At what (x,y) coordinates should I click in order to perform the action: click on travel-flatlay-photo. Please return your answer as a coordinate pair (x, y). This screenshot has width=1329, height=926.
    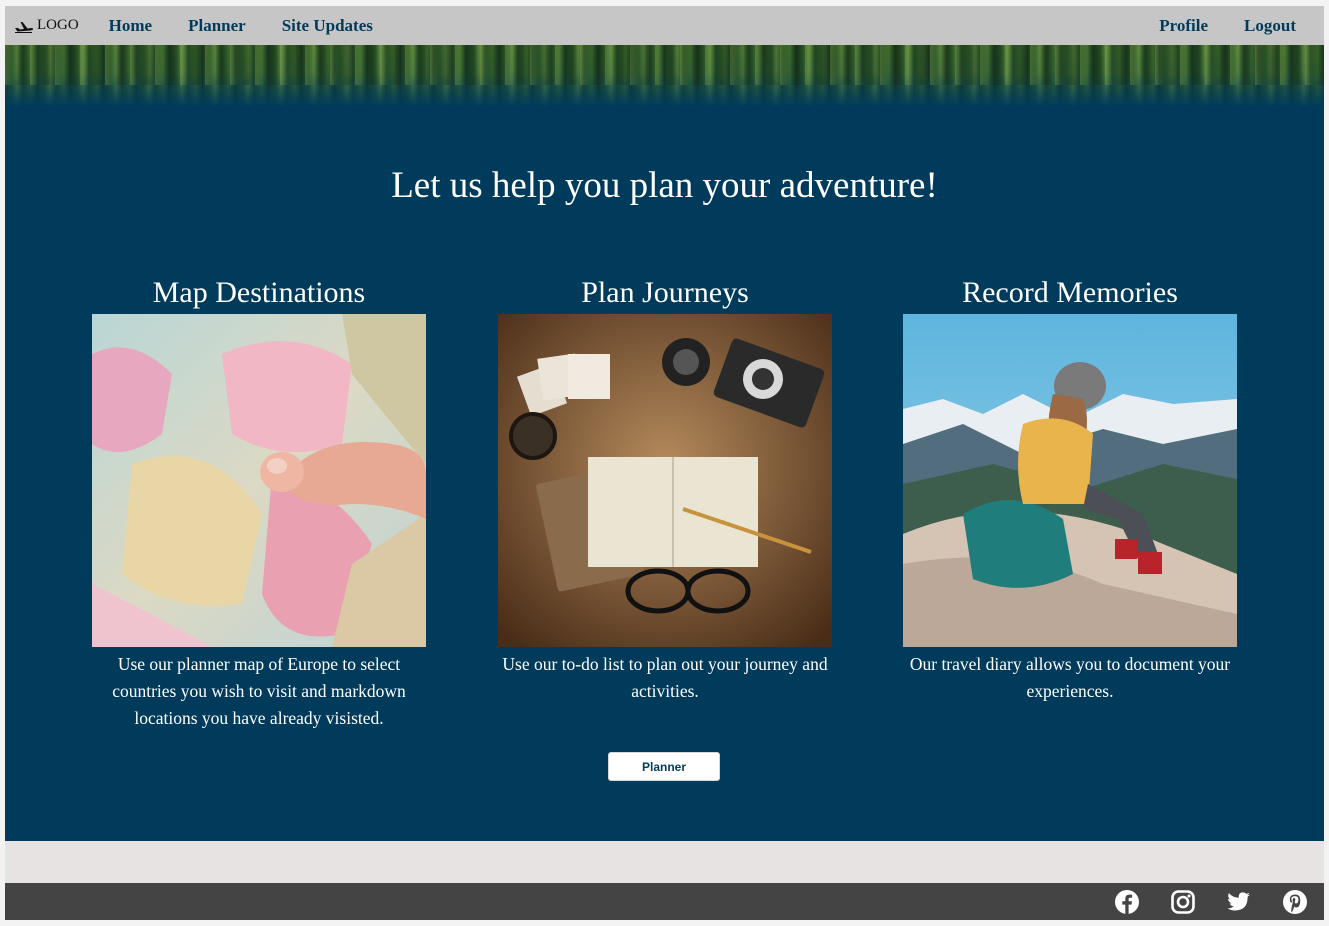
    Looking at the image, I should click on (665, 480).